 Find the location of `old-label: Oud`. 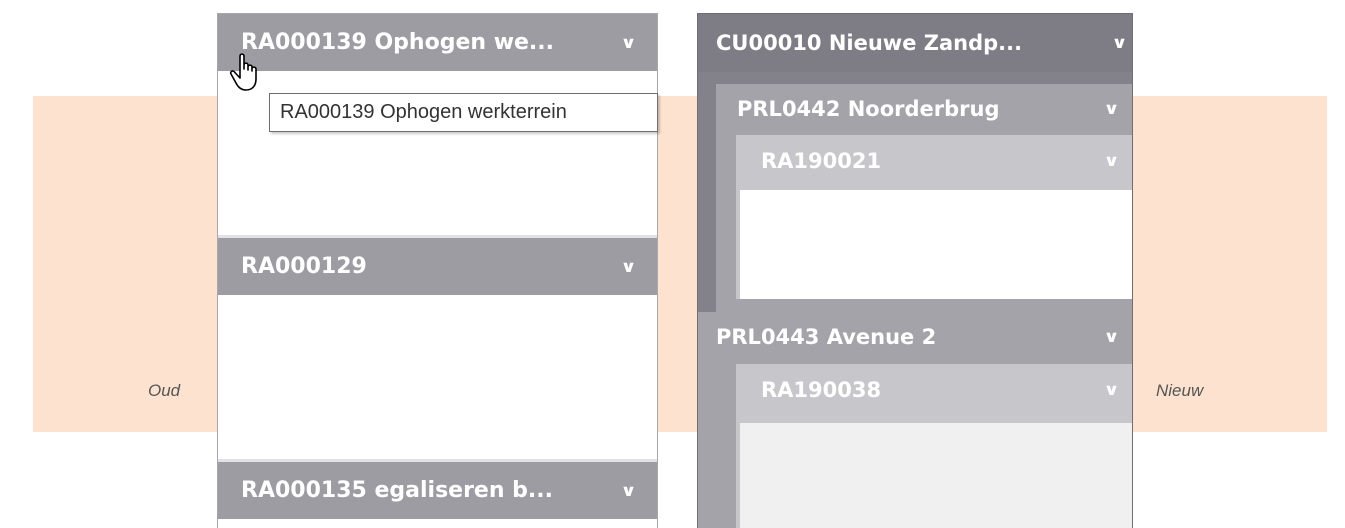

old-label: Oud is located at coordinates (164, 390).